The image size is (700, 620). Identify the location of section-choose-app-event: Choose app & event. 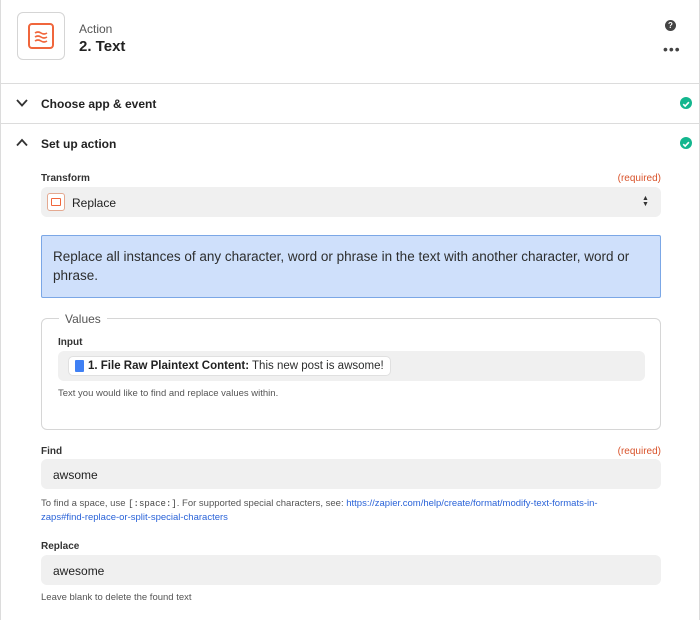
(350, 104).